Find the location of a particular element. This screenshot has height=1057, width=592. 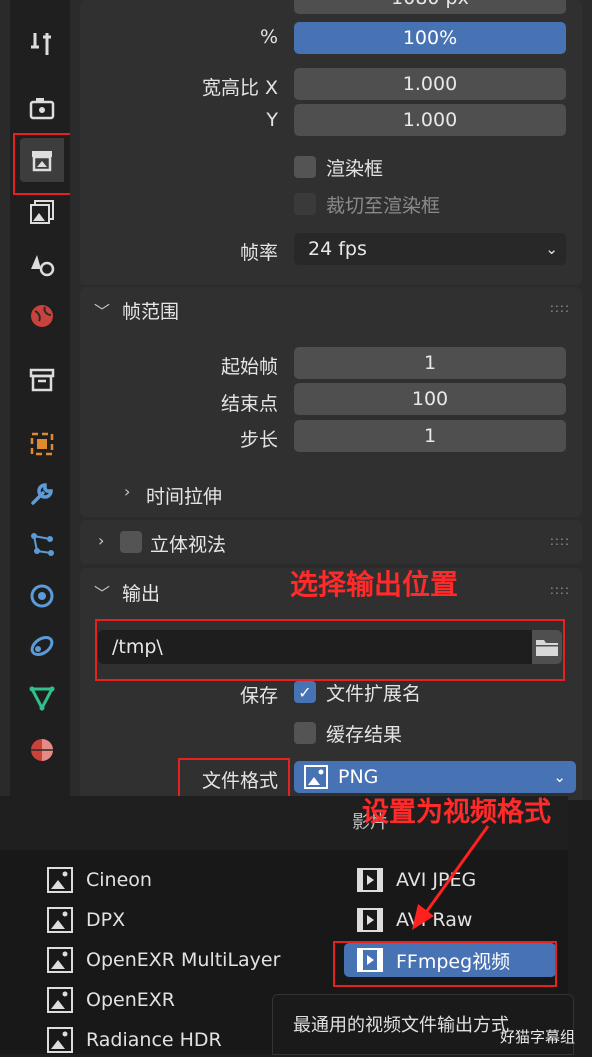

physics-orbit-icon is located at coordinates (42, 596).